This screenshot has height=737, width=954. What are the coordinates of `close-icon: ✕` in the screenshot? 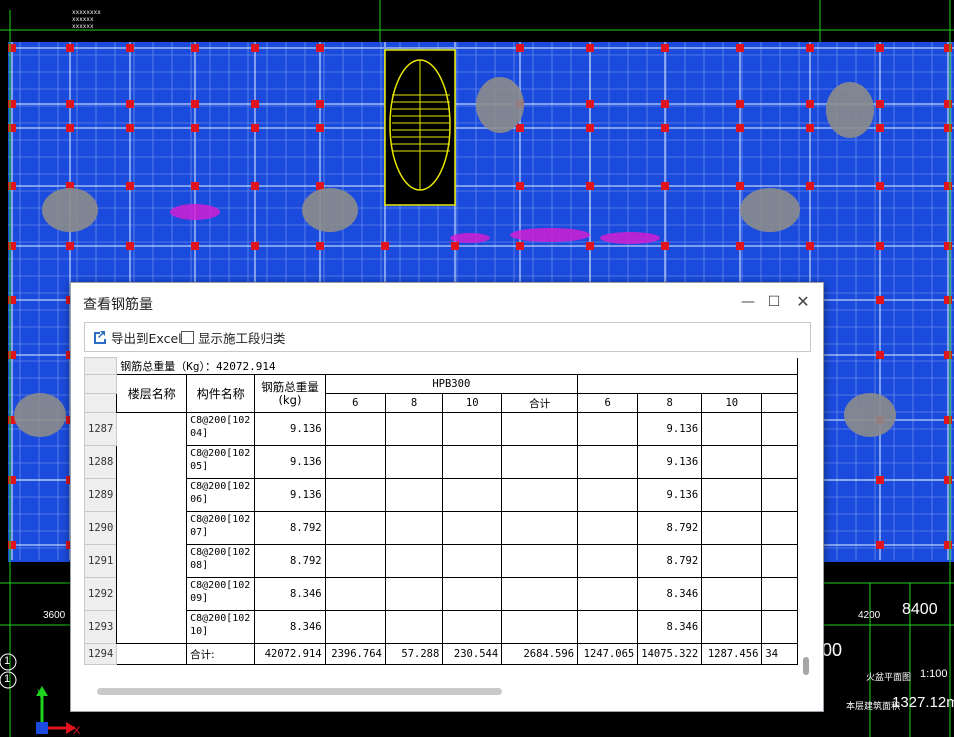 It's located at (803, 302).